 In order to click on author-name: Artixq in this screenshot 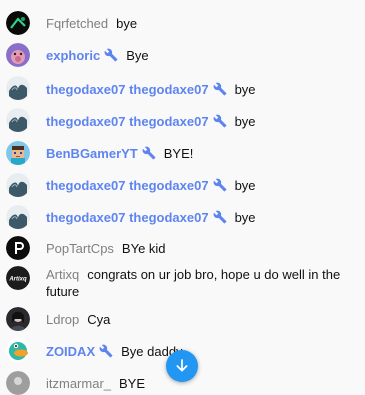, I will do `click(62, 274)`.